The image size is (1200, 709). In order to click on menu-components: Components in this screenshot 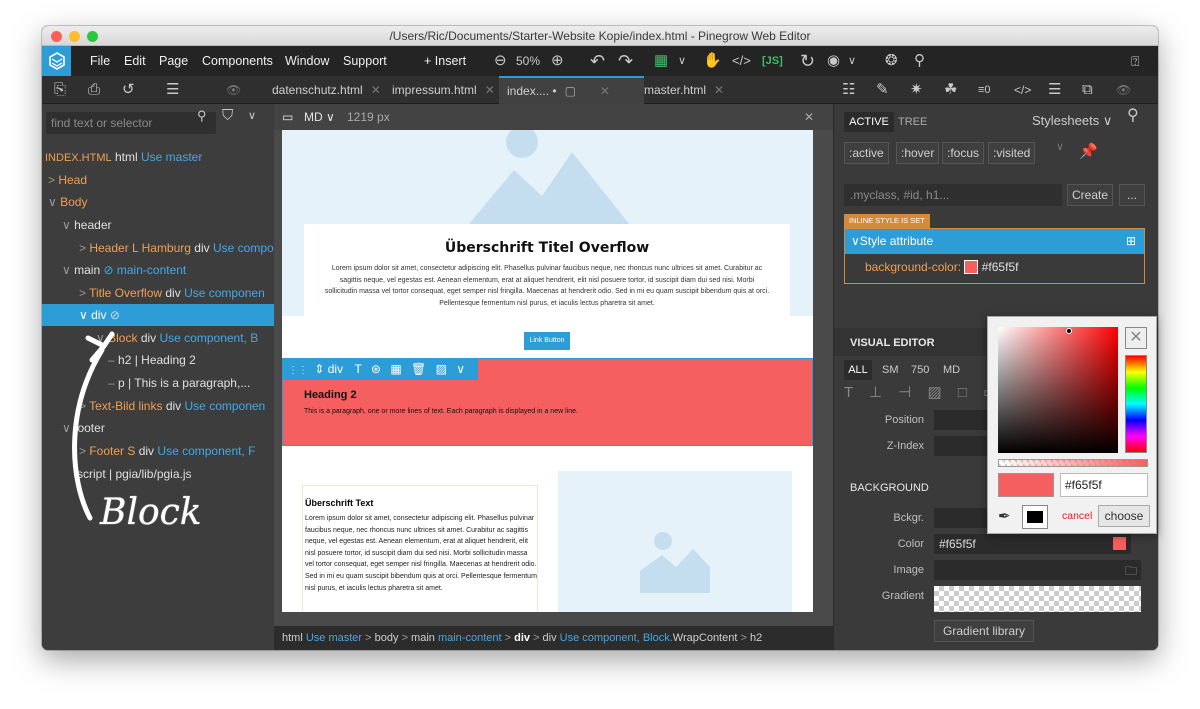, I will do `click(237, 61)`.